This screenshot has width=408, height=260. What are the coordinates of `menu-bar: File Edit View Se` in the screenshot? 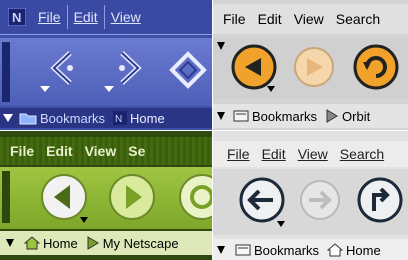 It's located at (106, 151).